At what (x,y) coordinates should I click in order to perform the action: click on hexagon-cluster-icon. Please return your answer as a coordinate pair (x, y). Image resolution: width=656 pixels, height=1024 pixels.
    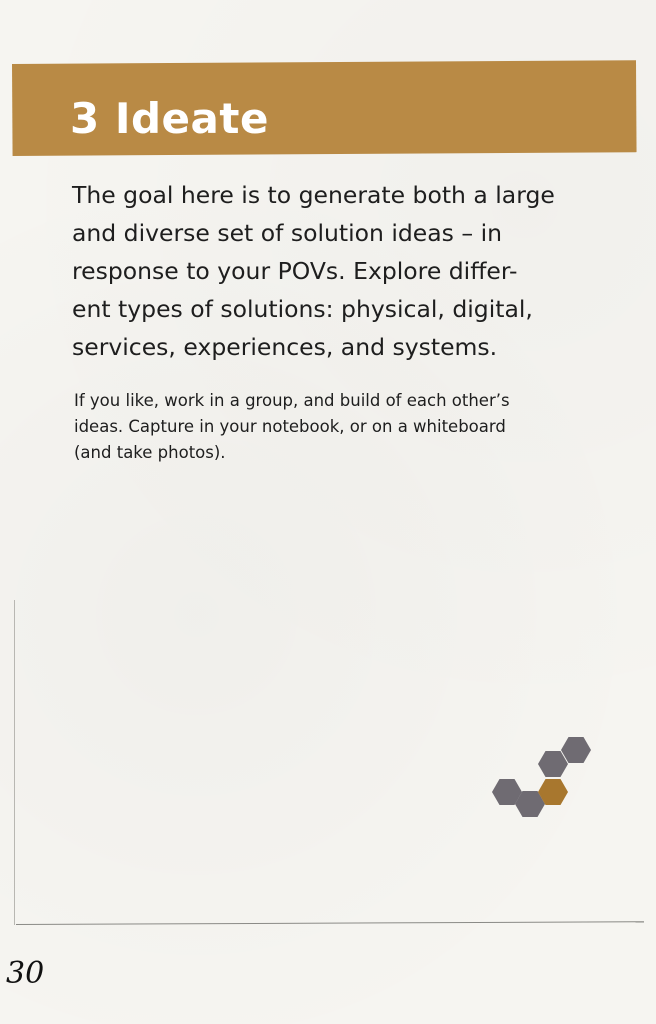
    Looking at the image, I should click on (541, 777).